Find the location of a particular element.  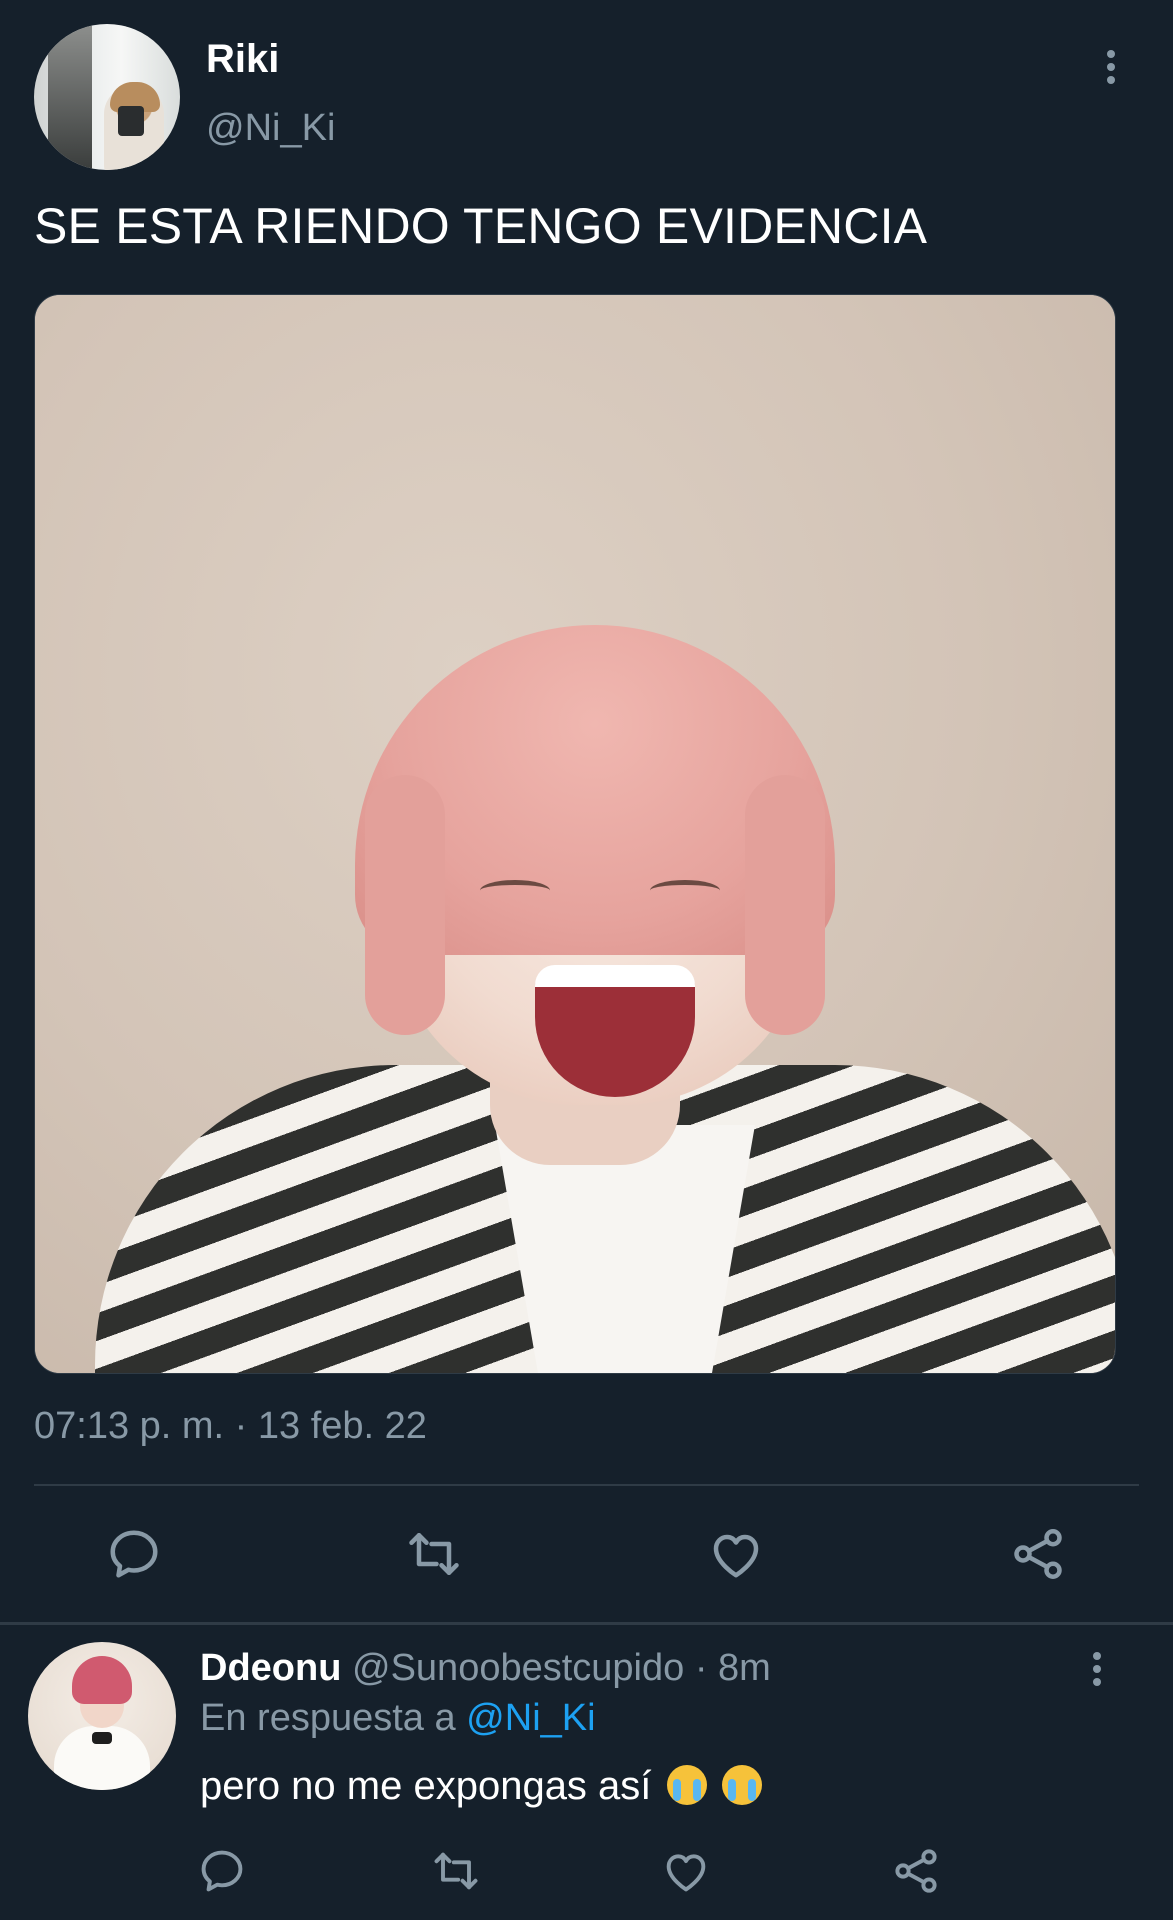

more-options-icon is located at coordinates (1111, 70).